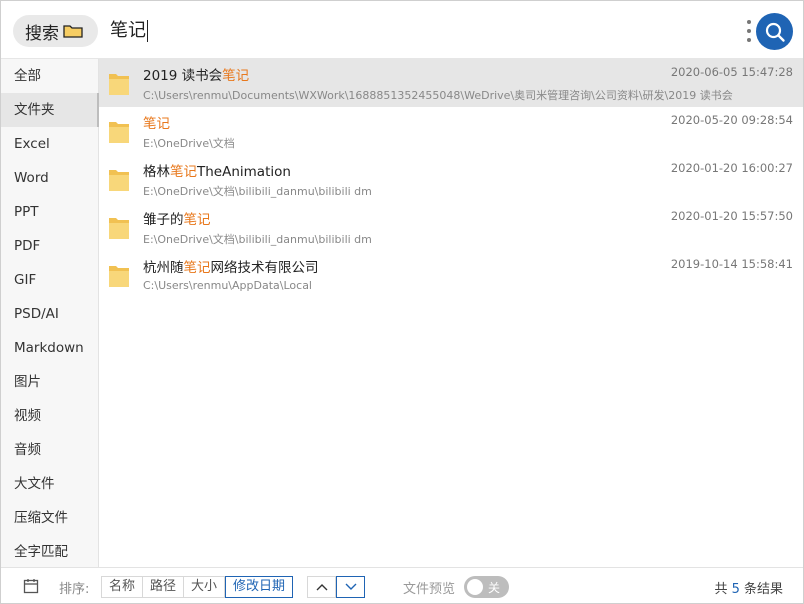 Image resolution: width=804 pixels, height=604 pixels. I want to click on result-name: 笔记, so click(156, 122).